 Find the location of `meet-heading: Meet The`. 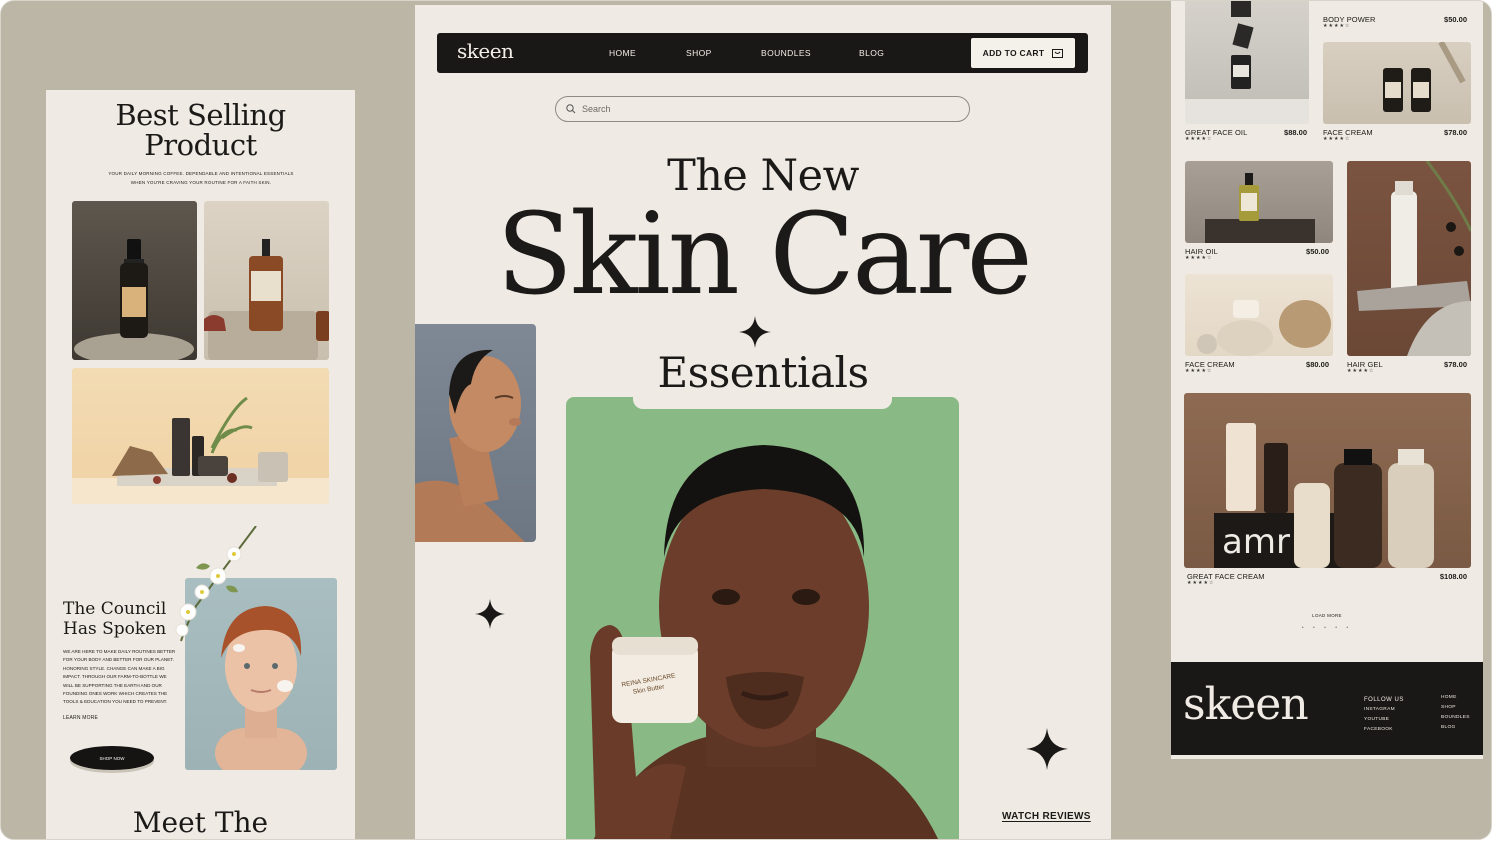

meet-heading: Meet The is located at coordinates (200, 822).